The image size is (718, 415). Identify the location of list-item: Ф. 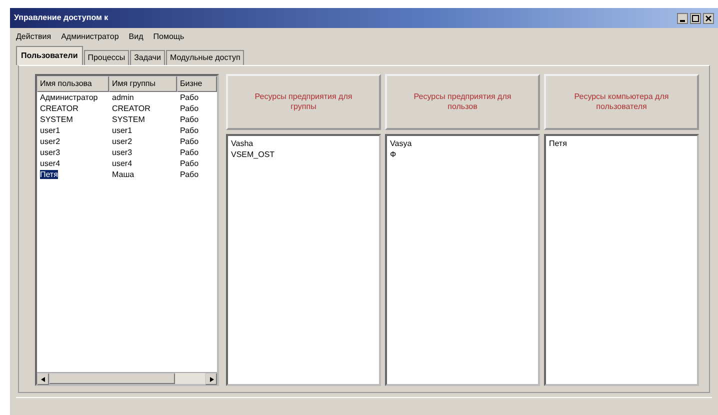
(462, 154).